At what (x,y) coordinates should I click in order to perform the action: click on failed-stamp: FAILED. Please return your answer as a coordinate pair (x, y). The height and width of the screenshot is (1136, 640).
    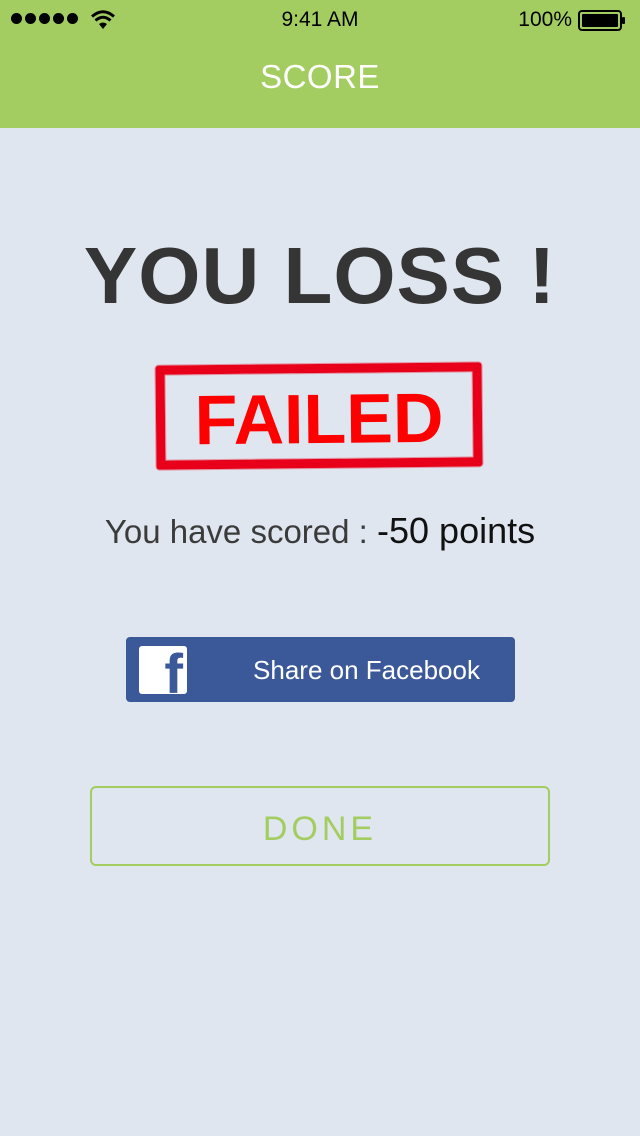
    Looking at the image, I should click on (319, 416).